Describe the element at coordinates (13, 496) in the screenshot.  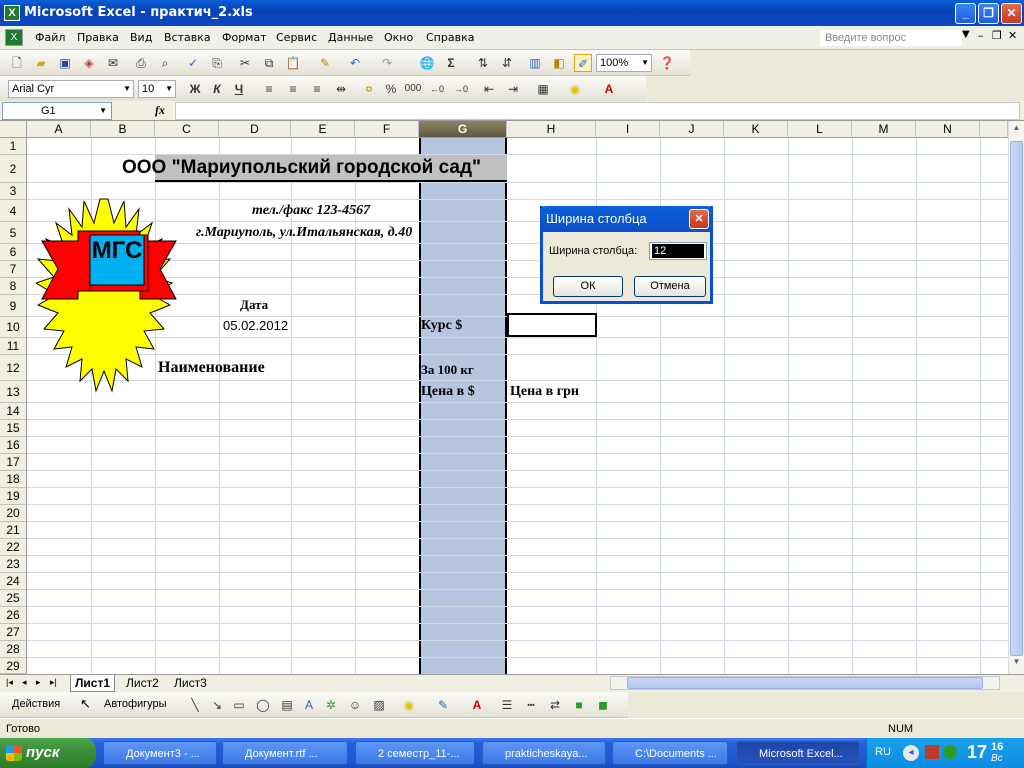
I see `row-header: 19` at that location.